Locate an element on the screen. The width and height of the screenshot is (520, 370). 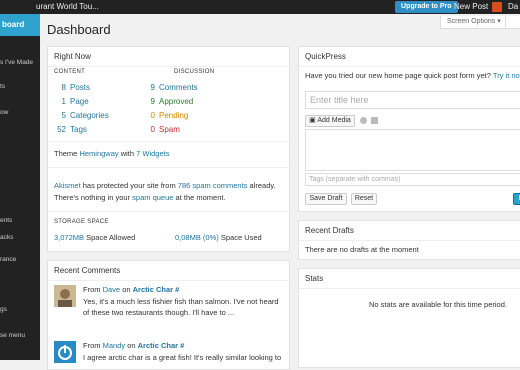
notification-icon is located at coordinates (497, 7).